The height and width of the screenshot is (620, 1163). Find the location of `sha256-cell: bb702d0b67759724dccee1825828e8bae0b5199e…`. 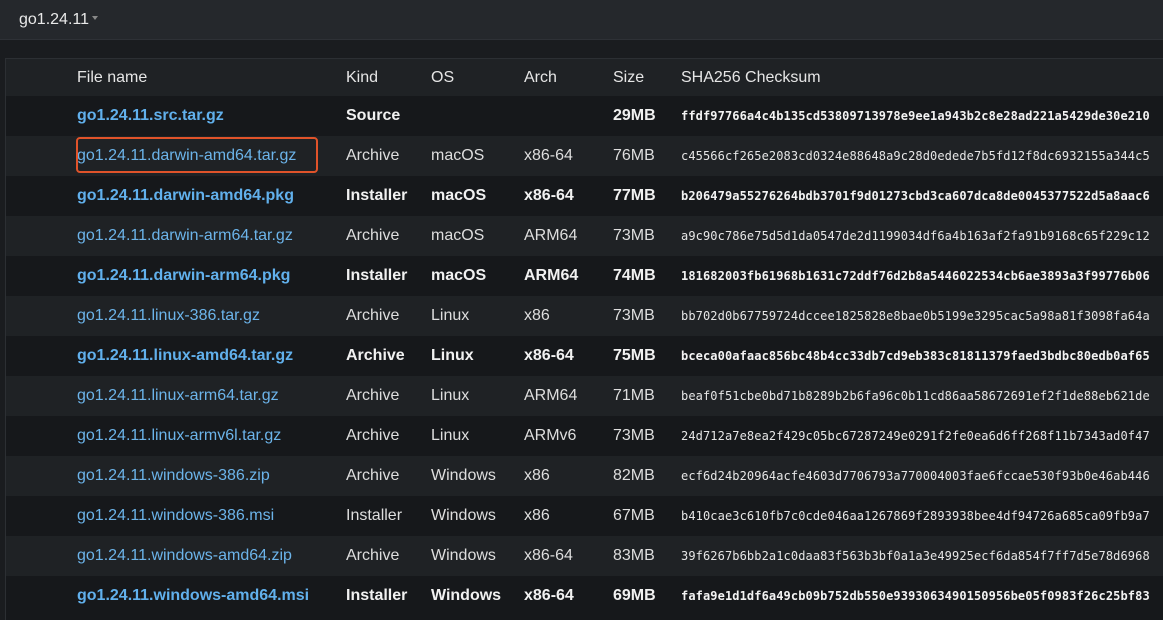

sha256-cell: bb702d0b67759724dccee1825828e8bae0b5199e… is located at coordinates (915, 316).